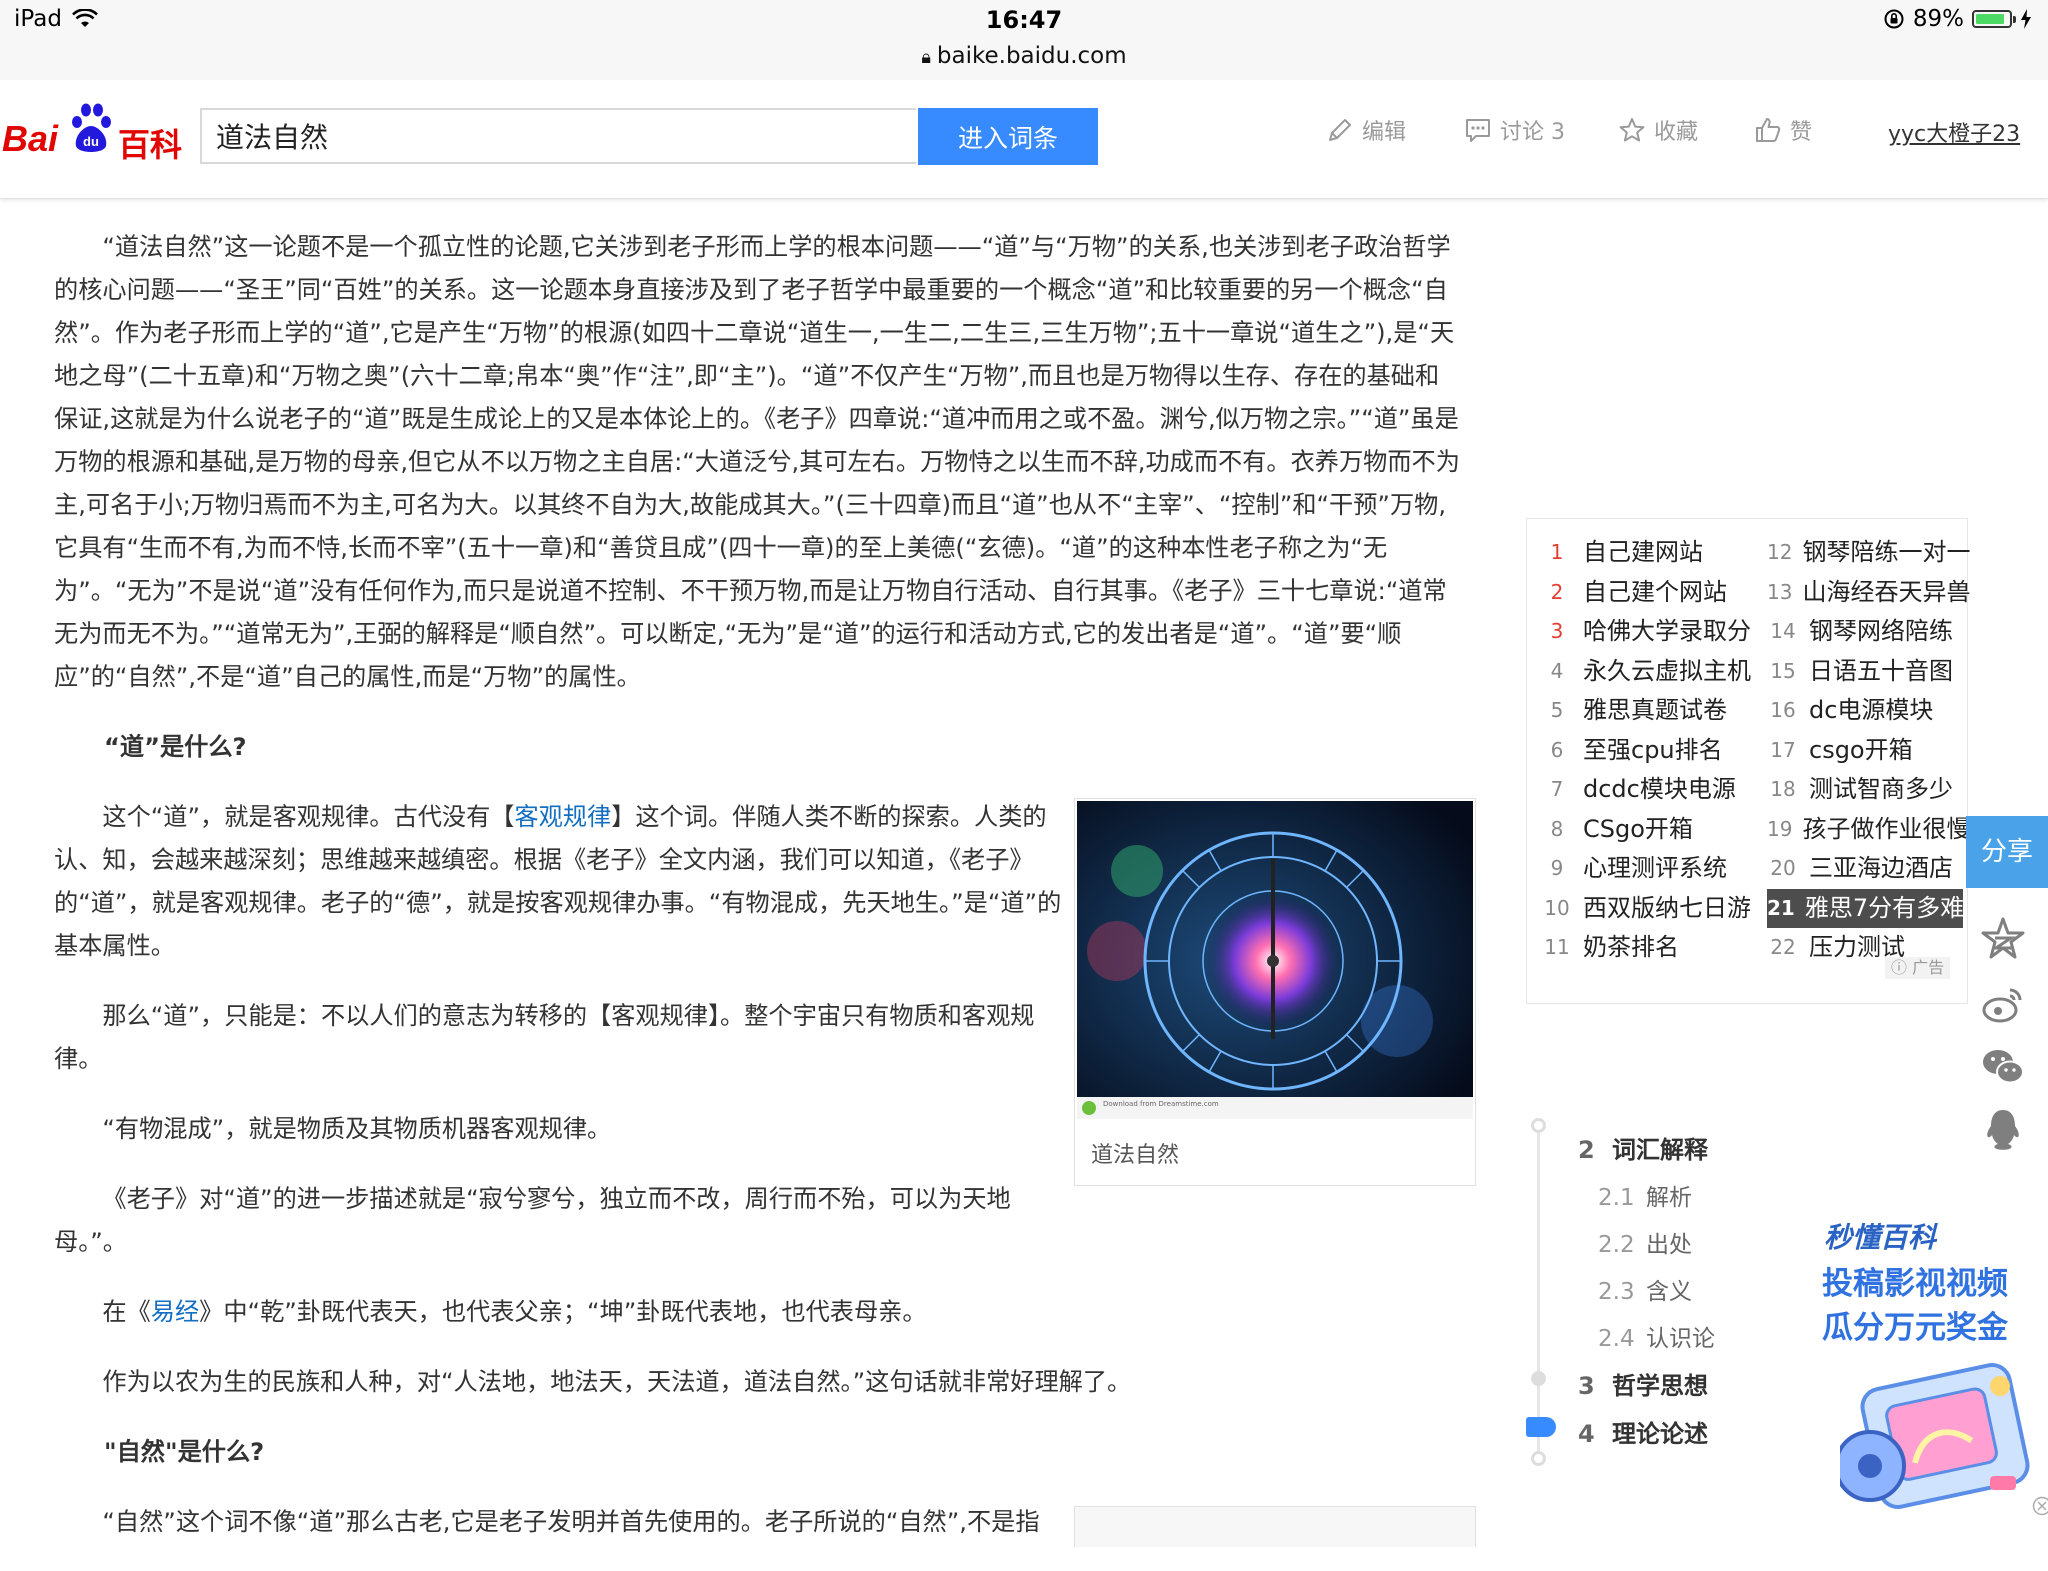 The height and width of the screenshot is (1571, 2048). What do you see at coordinates (2040, 1506) in the screenshot?
I see `close-ad-icon` at bounding box center [2040, 1506].